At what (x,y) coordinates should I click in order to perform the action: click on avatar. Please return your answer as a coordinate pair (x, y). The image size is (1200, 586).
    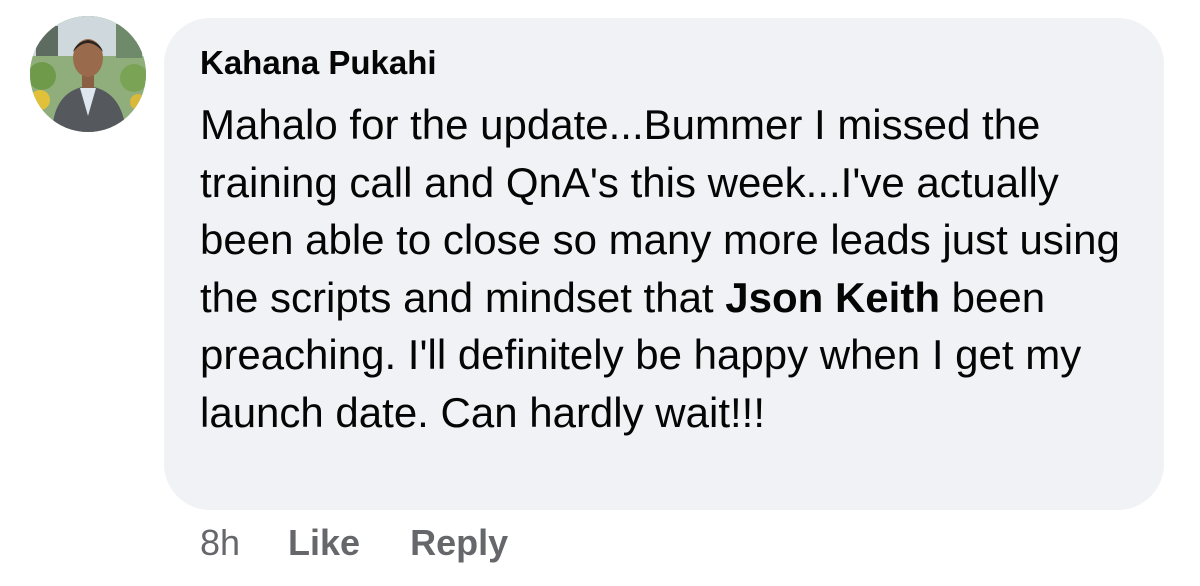
    Looking at the image, I should click on (88, 74).